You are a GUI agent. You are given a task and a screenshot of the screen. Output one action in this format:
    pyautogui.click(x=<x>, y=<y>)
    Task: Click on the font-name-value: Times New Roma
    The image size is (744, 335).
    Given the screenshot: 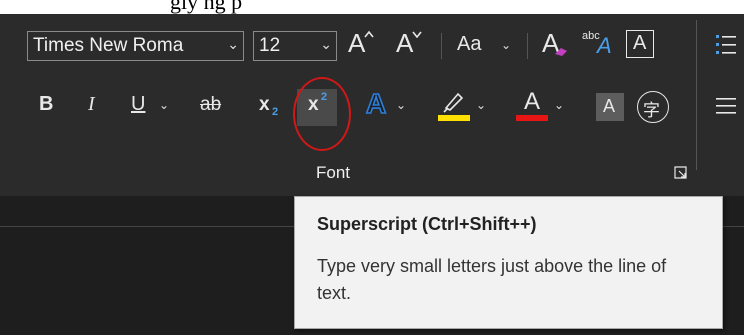 What is the action you would take?
    pyautogui.click(x=108, y=45)
    